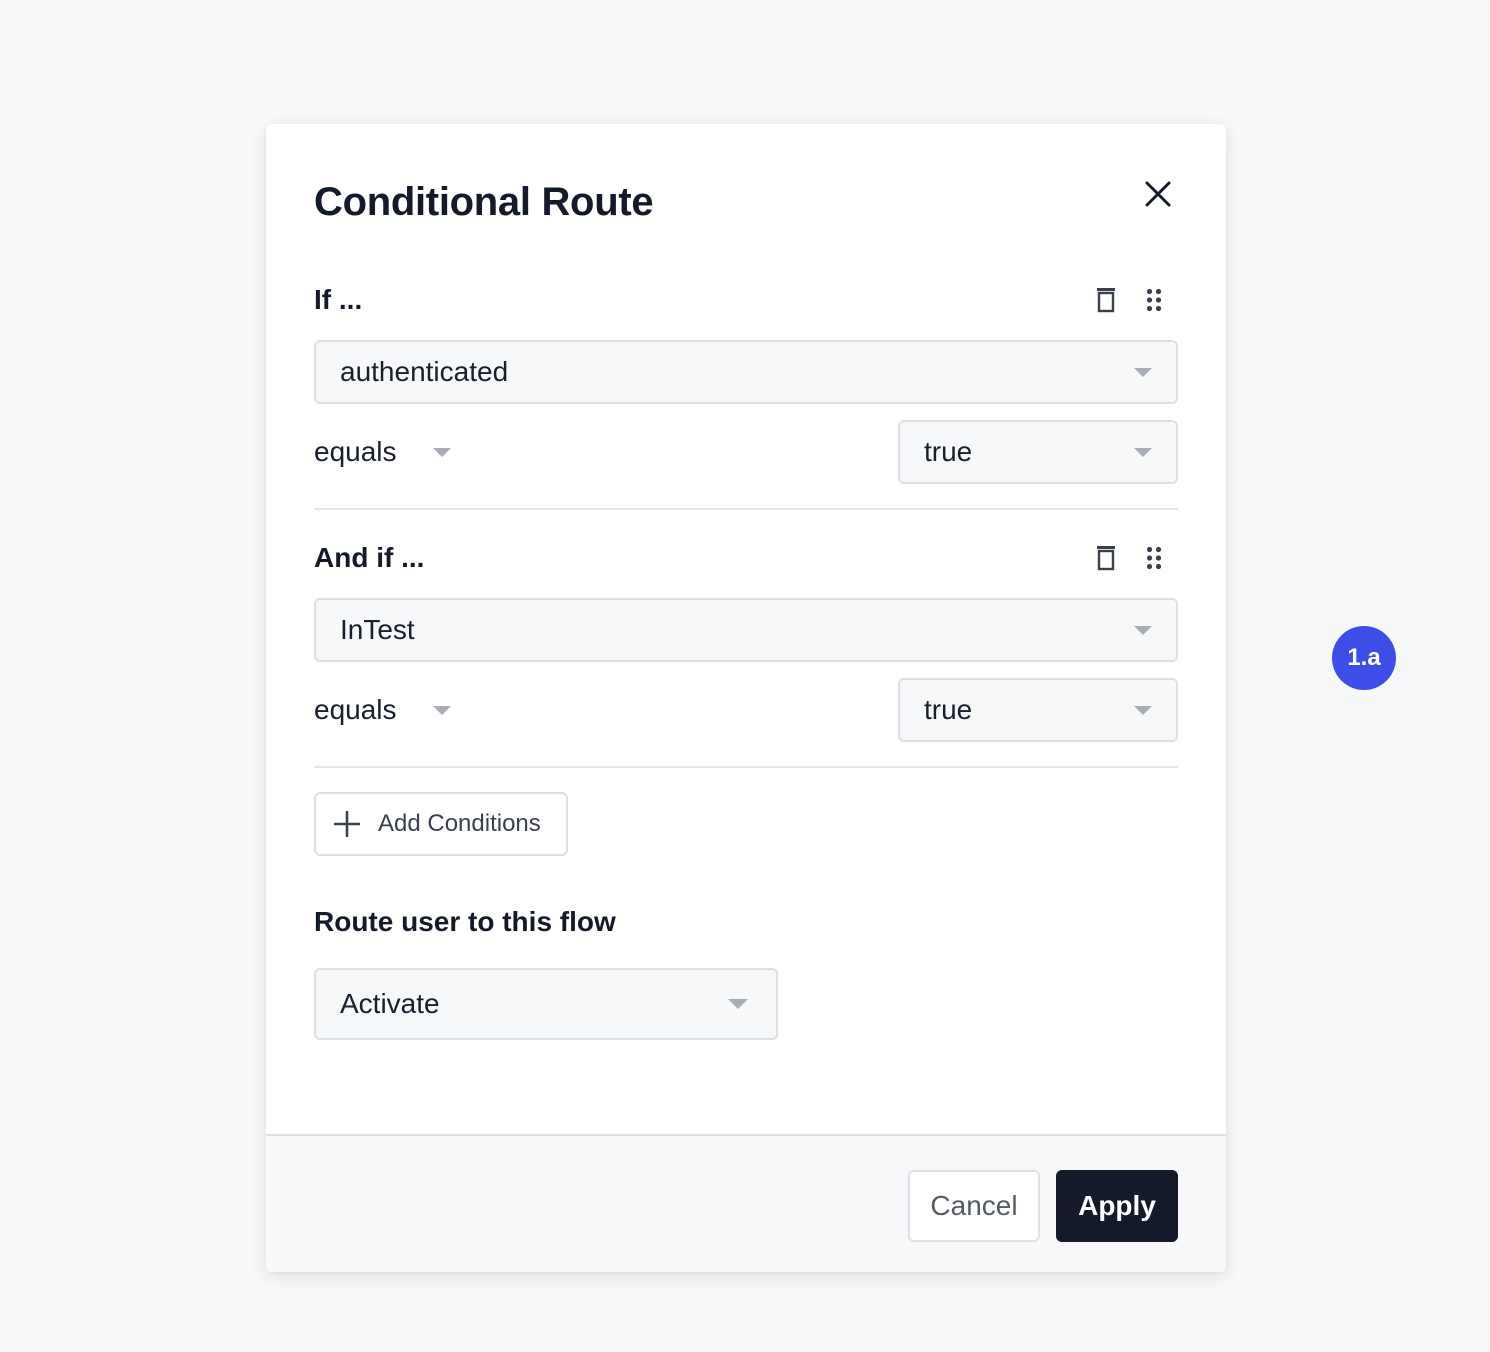 Image resolution: width=1490 pixels, height=1352 pixels. I want to click on condition-1-attribute-value: authenticated, so click(424, 371).